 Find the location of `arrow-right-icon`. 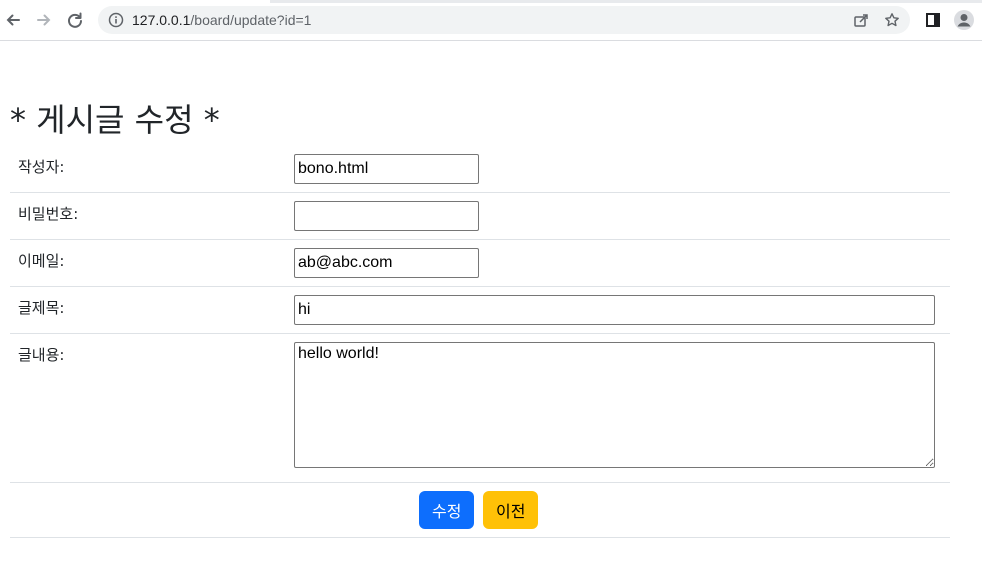

arrow-right-icon is located at coordinates (44, 20).